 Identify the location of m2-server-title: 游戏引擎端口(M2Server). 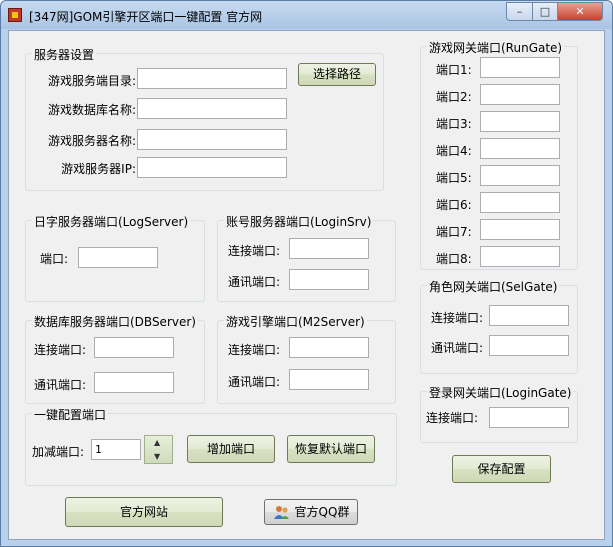
(295, 321).